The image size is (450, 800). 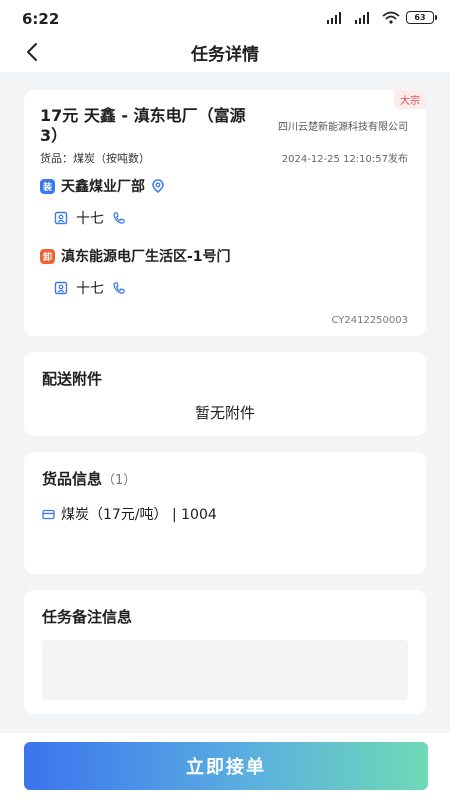 I want to click on goods-card-icon, so click(x=48, y=514).